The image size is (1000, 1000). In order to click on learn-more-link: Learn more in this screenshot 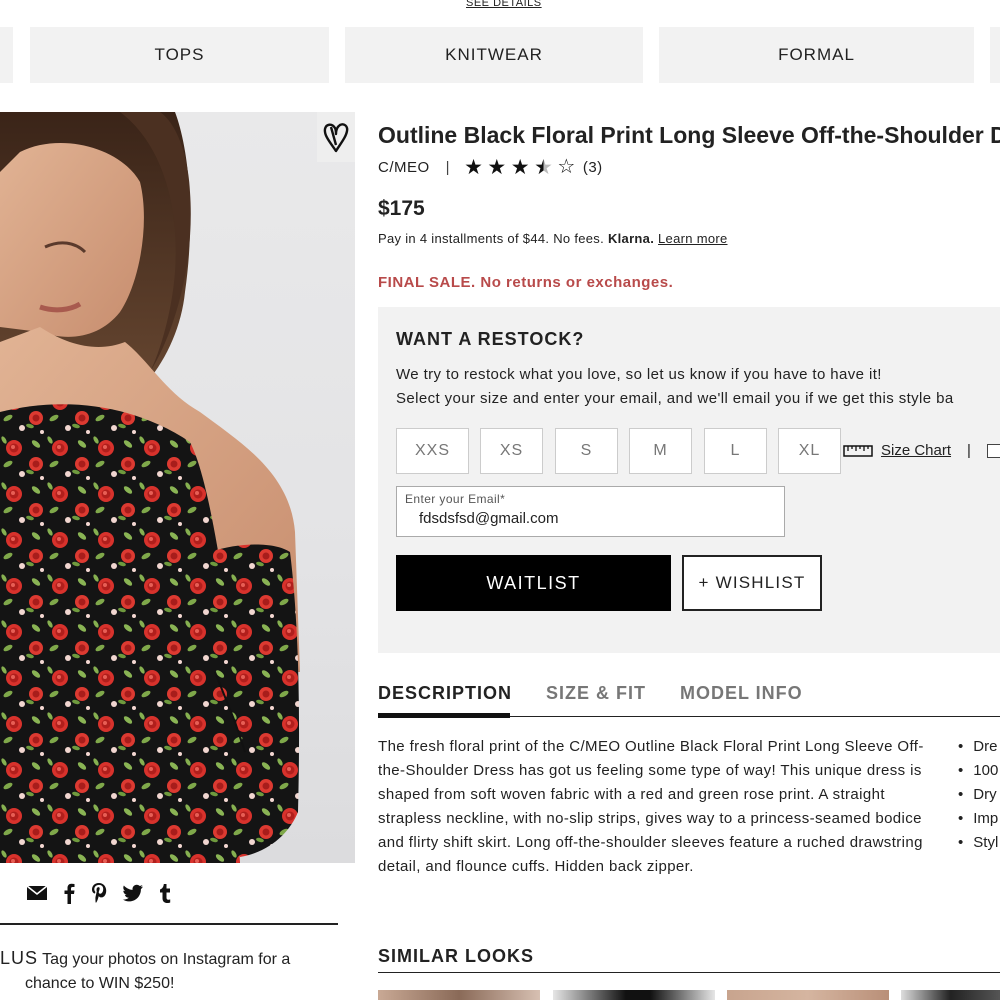, I will do `click(692, 238)`.